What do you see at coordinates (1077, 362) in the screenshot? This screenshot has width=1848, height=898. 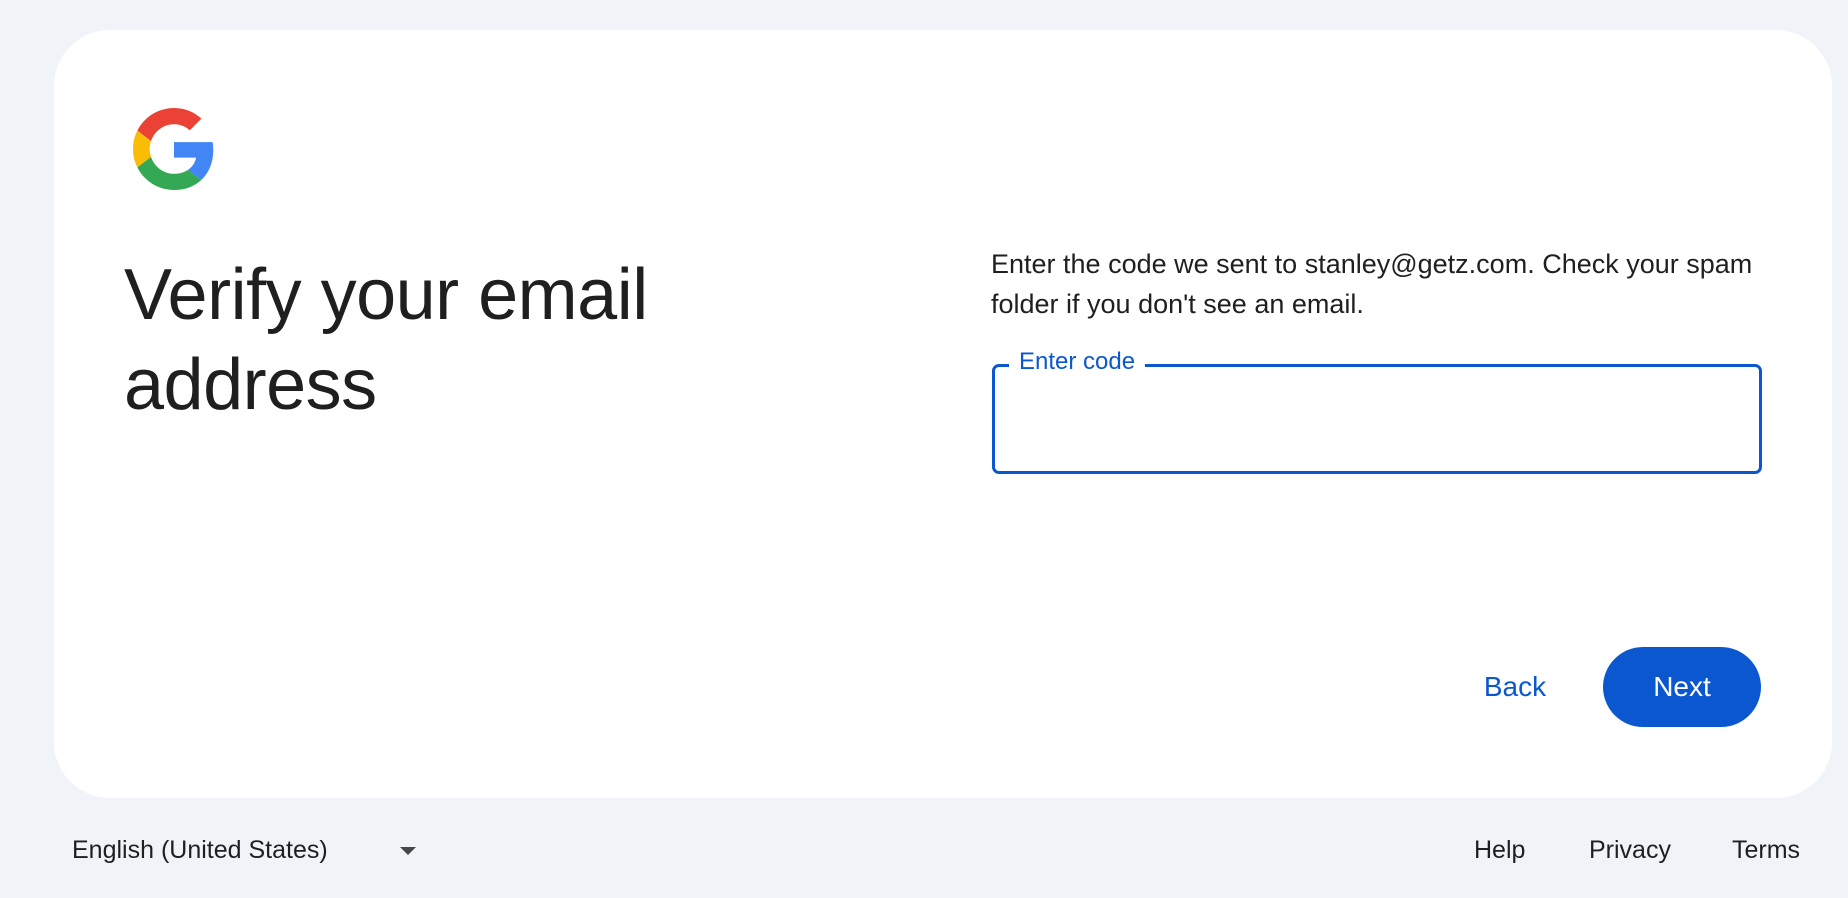 I see `code-field-label: Enter code` at bounding box center [1077, 362].